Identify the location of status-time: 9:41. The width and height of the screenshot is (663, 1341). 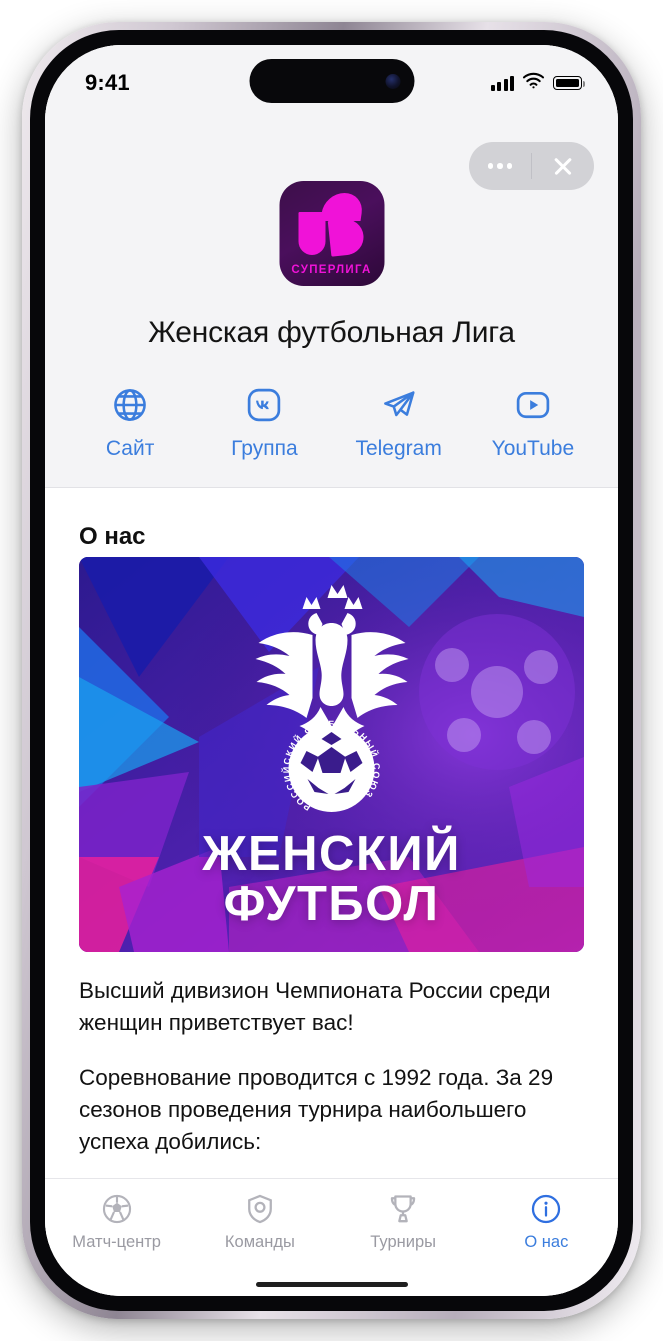
(107, 82).